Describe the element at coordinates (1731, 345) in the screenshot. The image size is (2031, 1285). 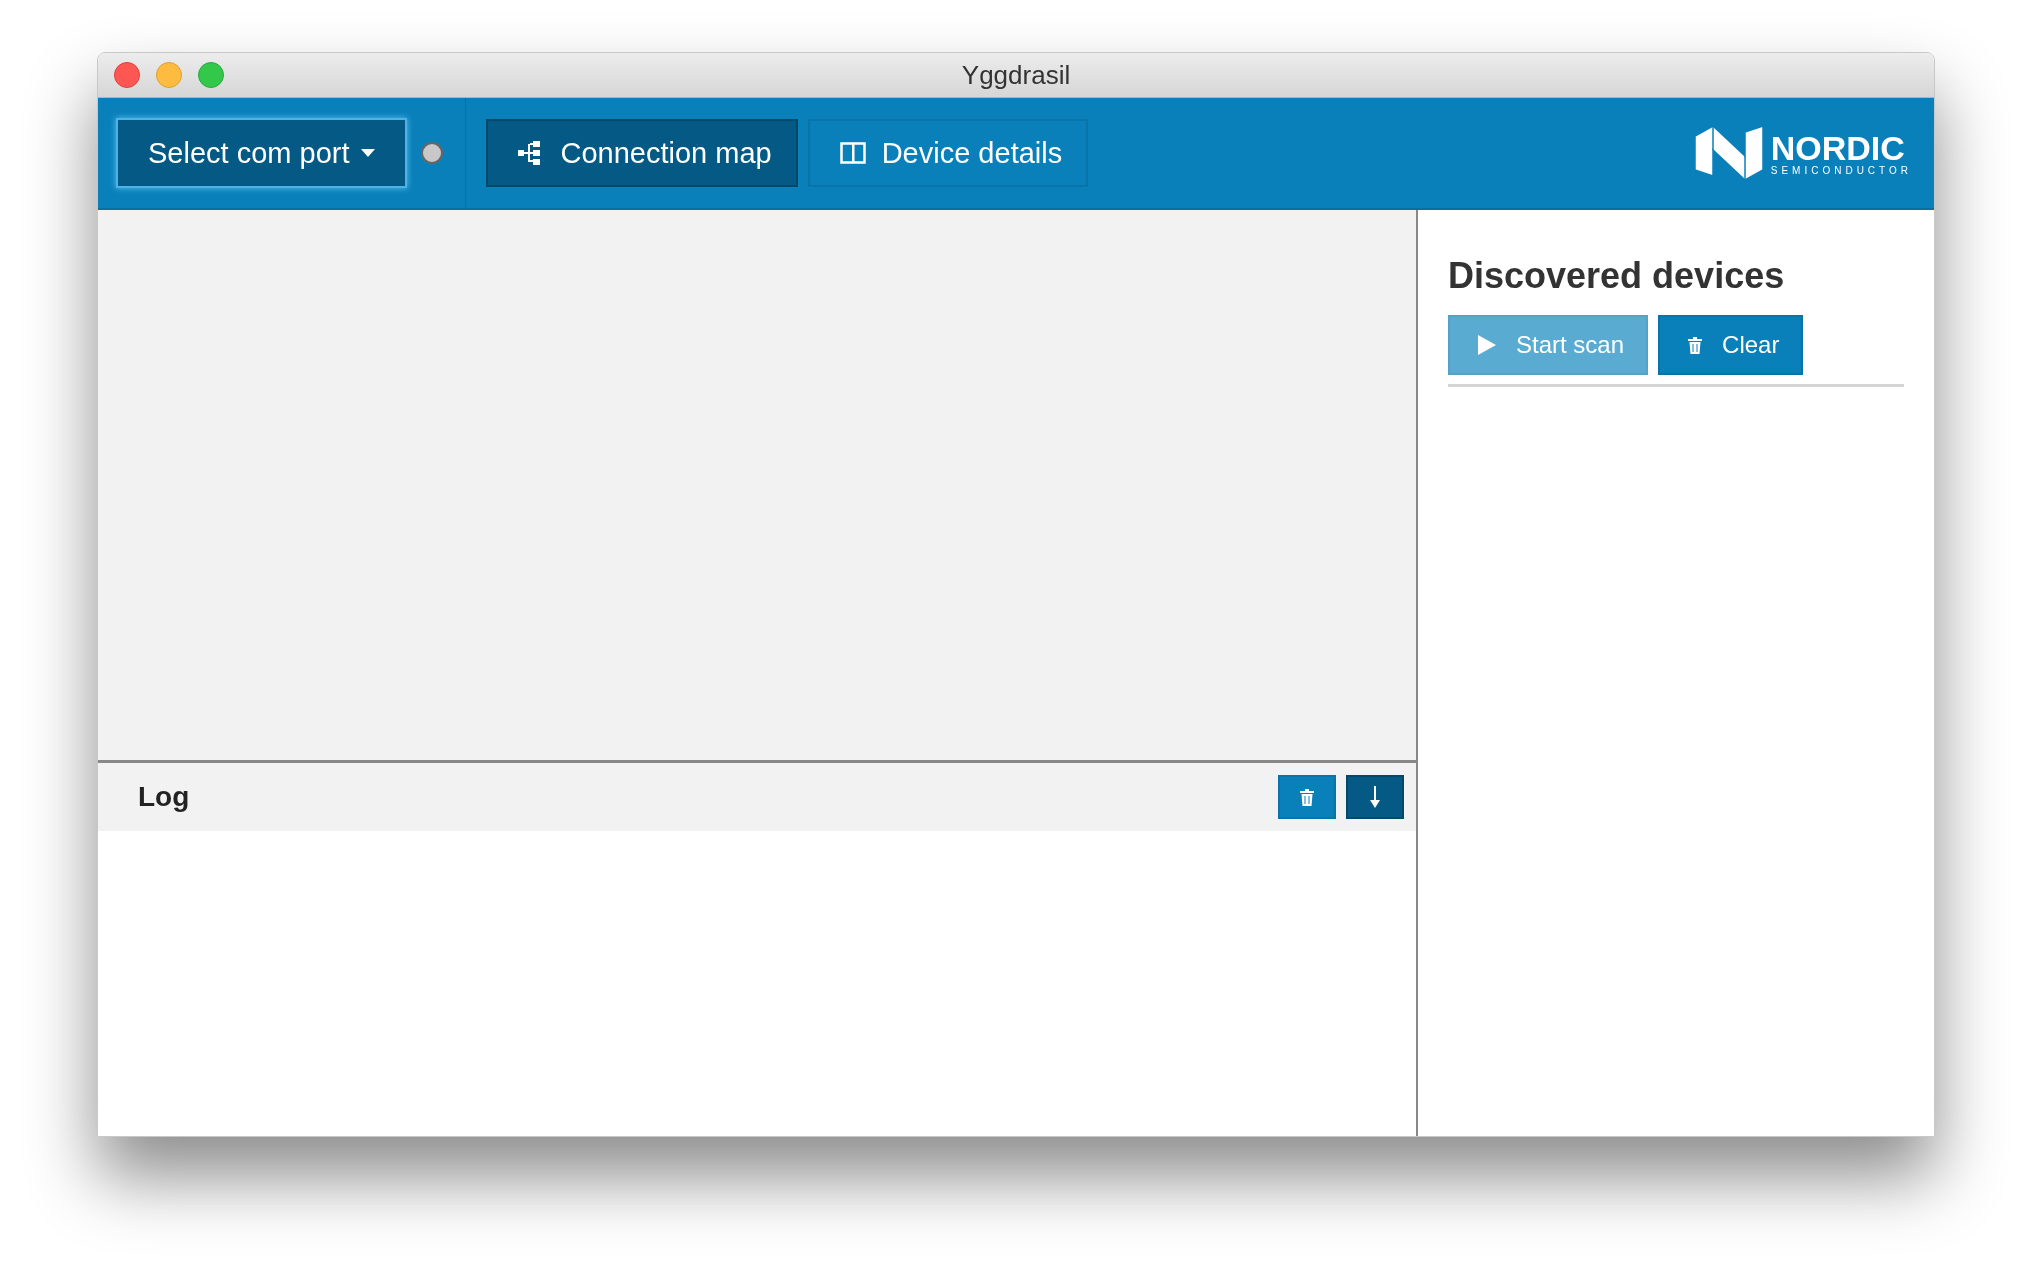
I see `clear-button: Clear` at that location.